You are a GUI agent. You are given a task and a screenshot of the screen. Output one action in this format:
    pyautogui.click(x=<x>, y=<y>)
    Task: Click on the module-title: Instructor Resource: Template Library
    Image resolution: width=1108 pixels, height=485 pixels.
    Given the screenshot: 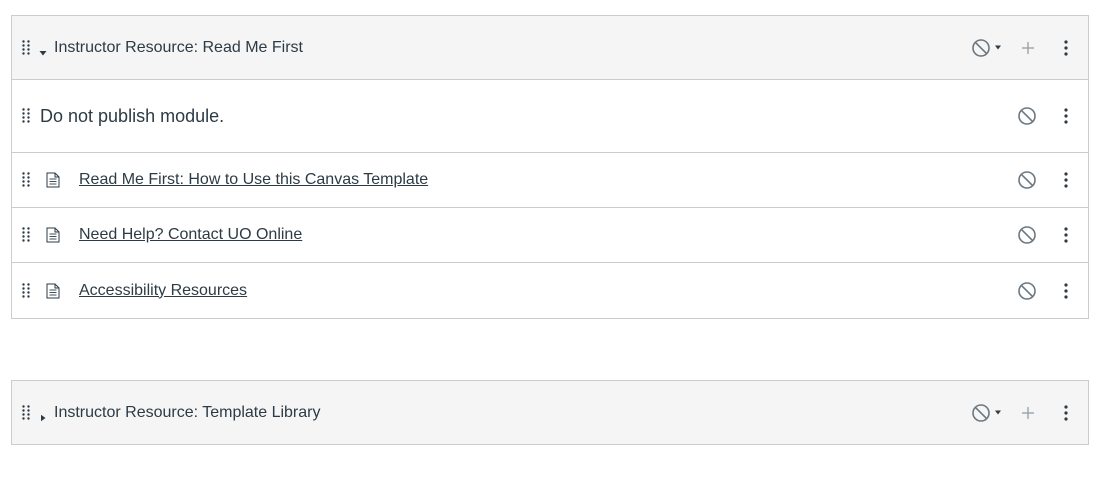 What is the action you would take?
    pyautogui.click(x=187, y=413)
    